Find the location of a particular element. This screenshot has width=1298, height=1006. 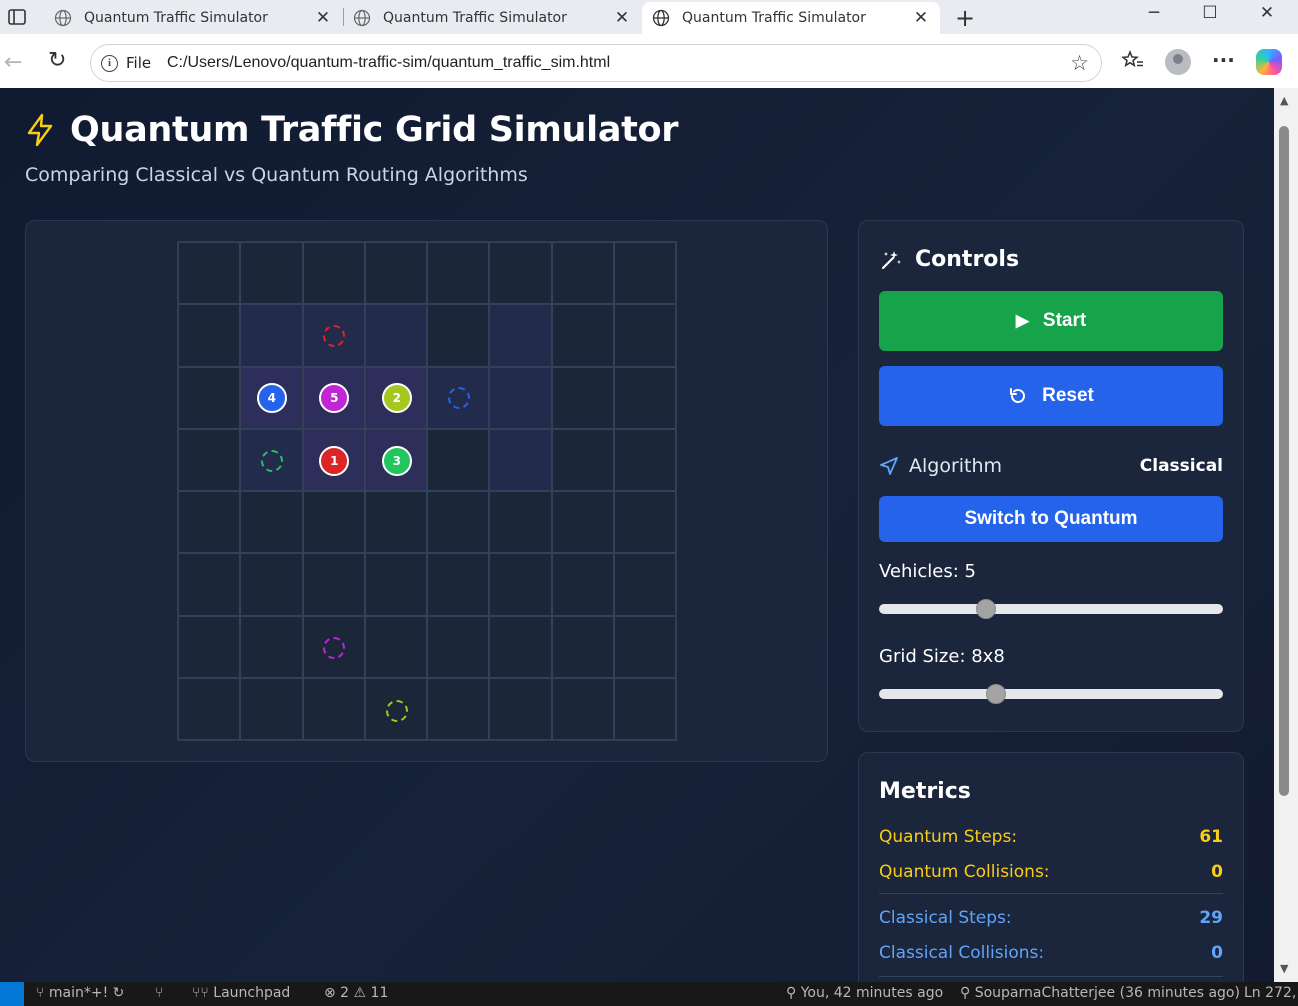

launchpad-label: Launchpad is located at coordinates (252, 993).